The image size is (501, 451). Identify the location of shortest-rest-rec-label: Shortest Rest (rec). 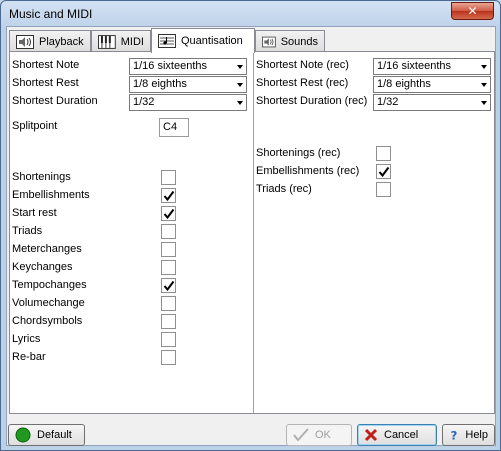
(302, 83).